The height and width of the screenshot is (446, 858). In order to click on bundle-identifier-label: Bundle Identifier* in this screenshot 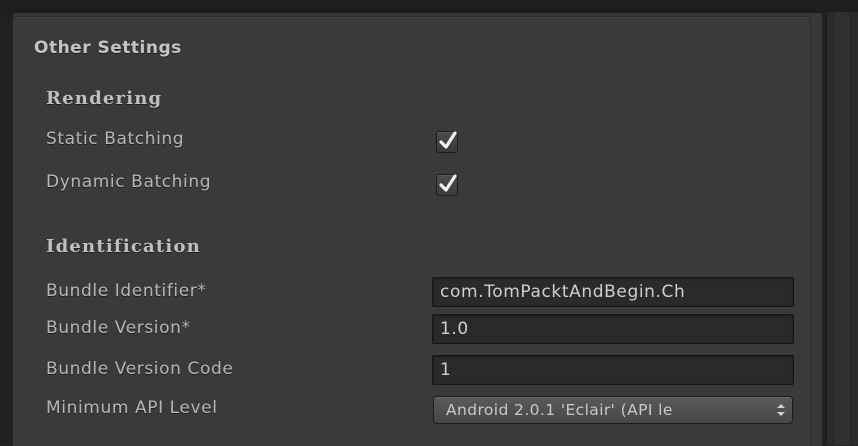, I will do `click(126, 291)`.